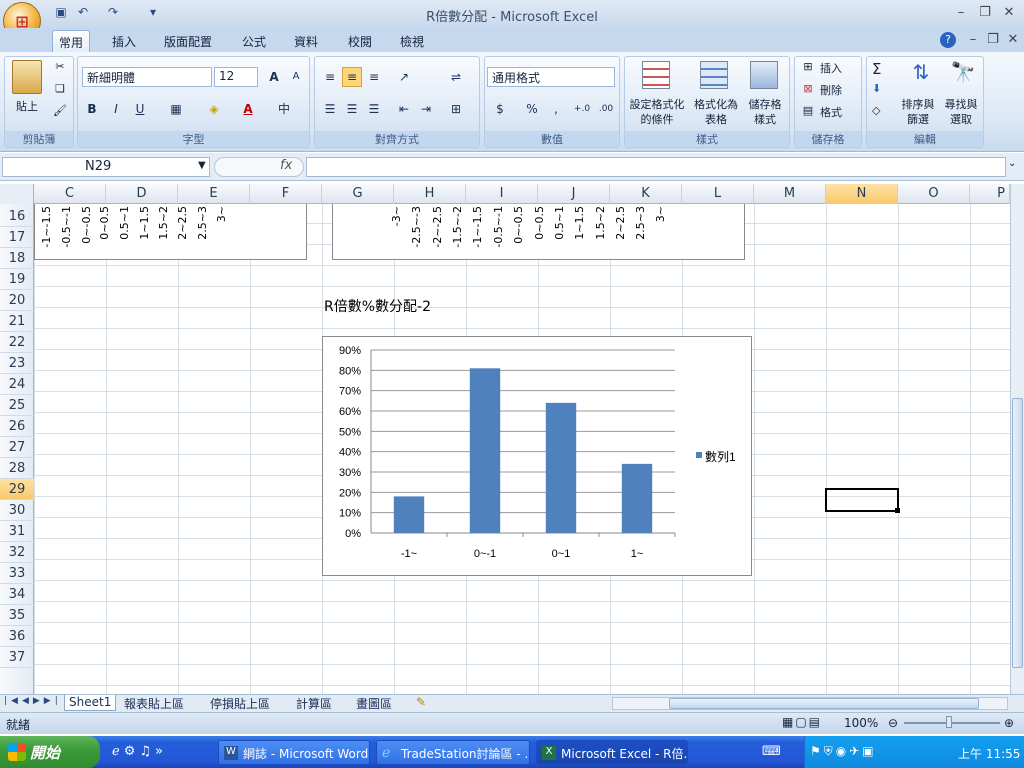  What do you see at coordinates (33, 701) in the screenshot?
I see `sheet-nav-icon: |◀◀▶▶|` at bounding box center [33, 701].